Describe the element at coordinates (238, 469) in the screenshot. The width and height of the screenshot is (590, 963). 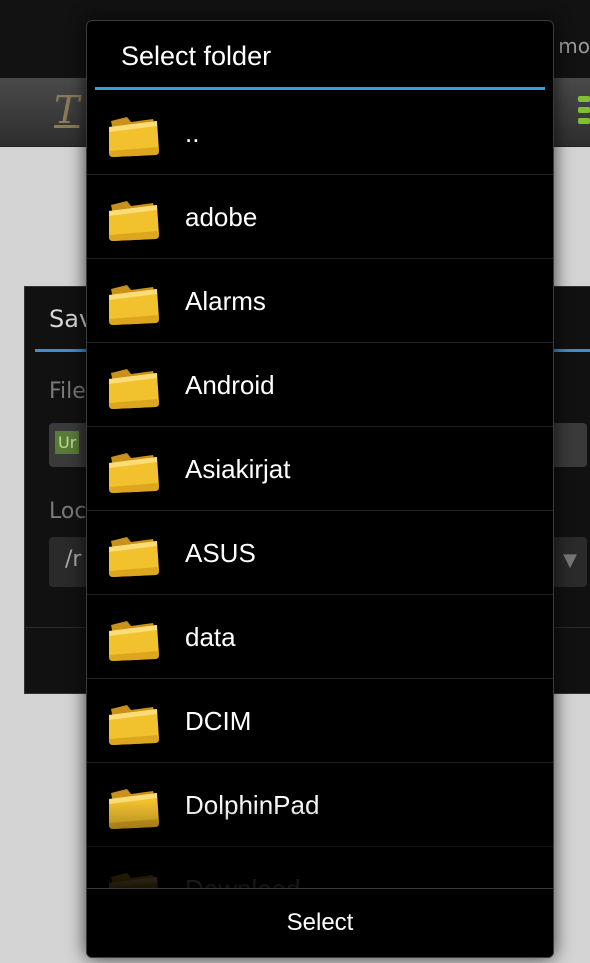
I see `folder-name: Asiakirjat` at that location.